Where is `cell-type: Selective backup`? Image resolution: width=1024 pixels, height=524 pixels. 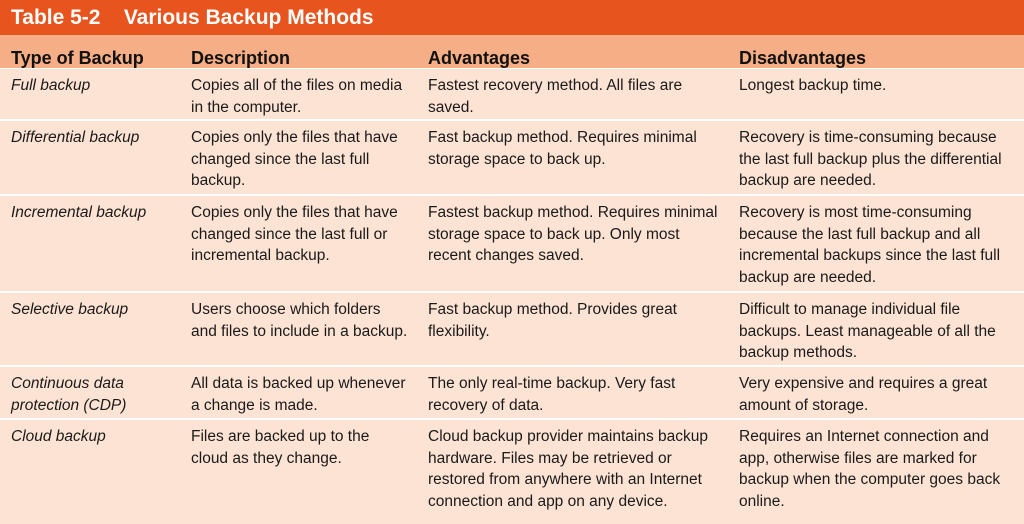 cell-type: Selective backup is located at coordinates (70, 309).